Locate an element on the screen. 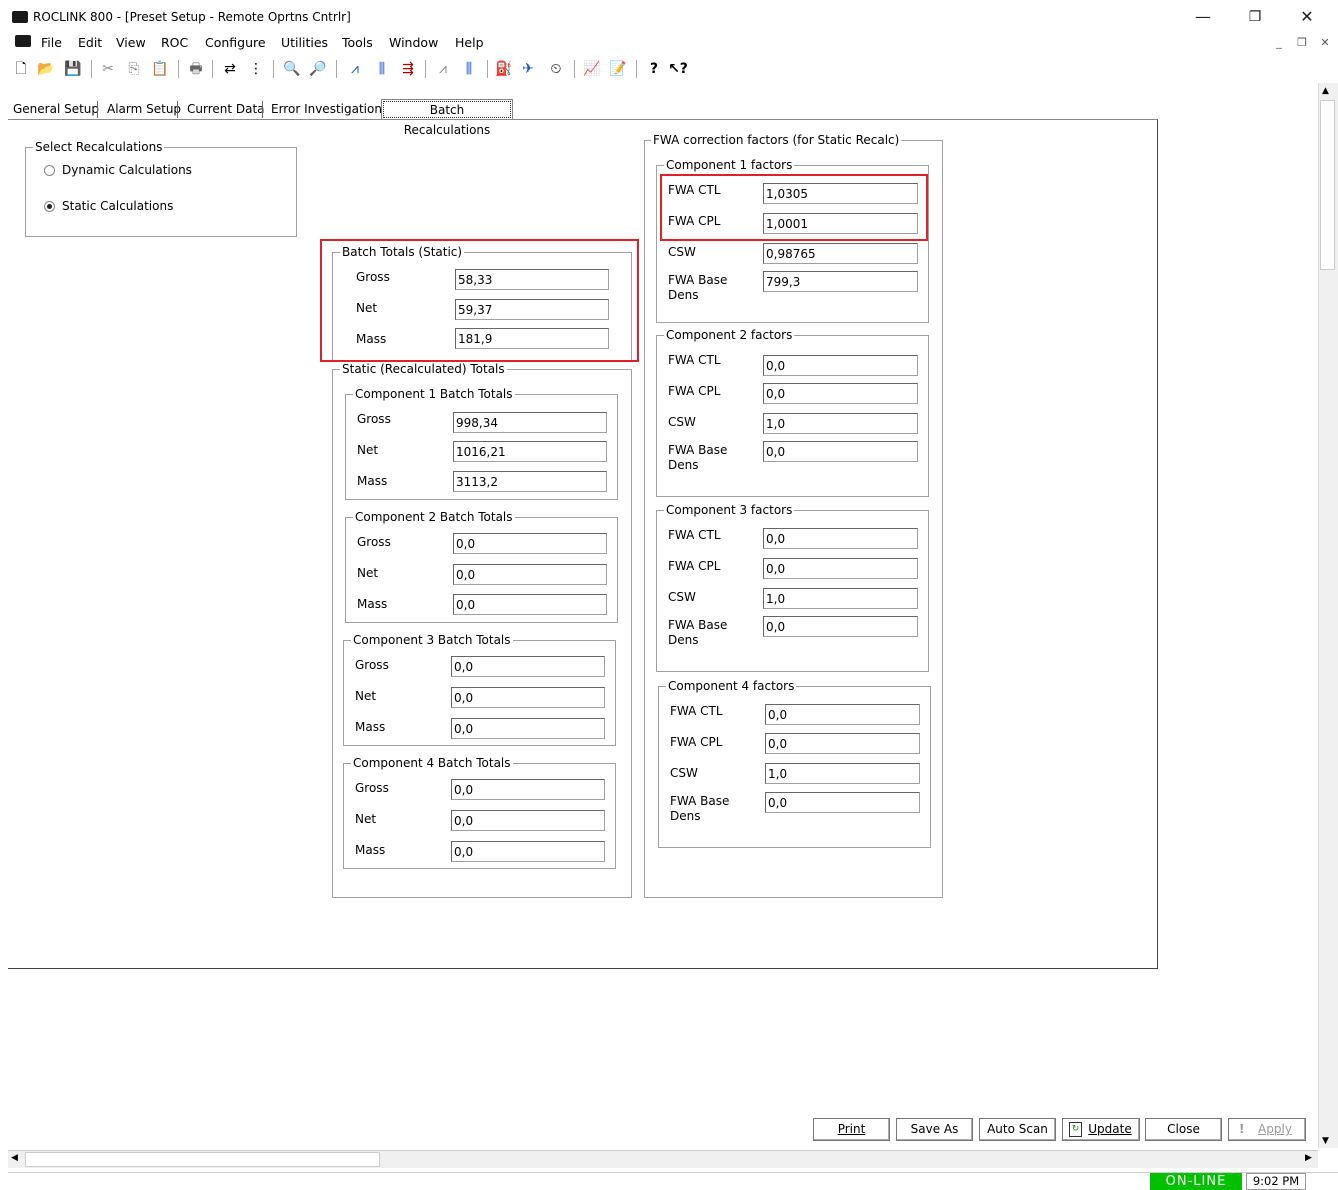 This screenshot has height=1190, width=1338. menu-roc: ROC is located at coordinates (174, 42).